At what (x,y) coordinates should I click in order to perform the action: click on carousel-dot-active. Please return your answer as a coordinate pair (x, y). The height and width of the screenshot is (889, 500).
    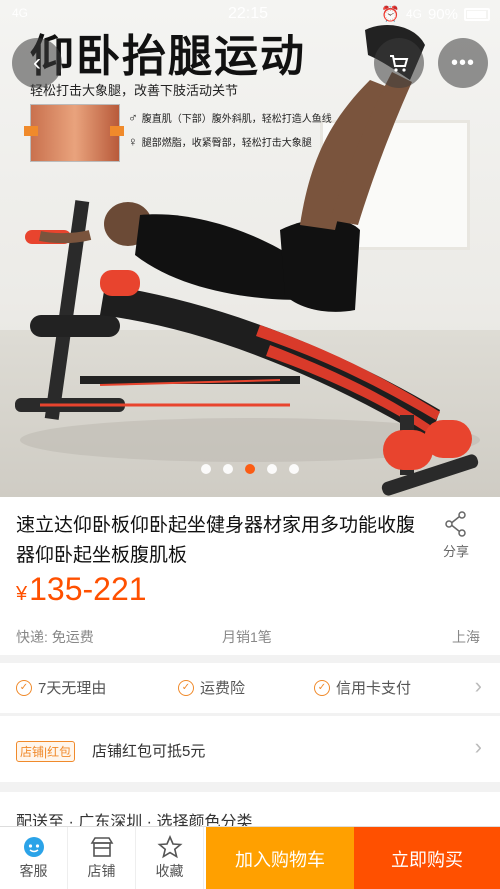
    Looking at the image, I should click on (250, 469).